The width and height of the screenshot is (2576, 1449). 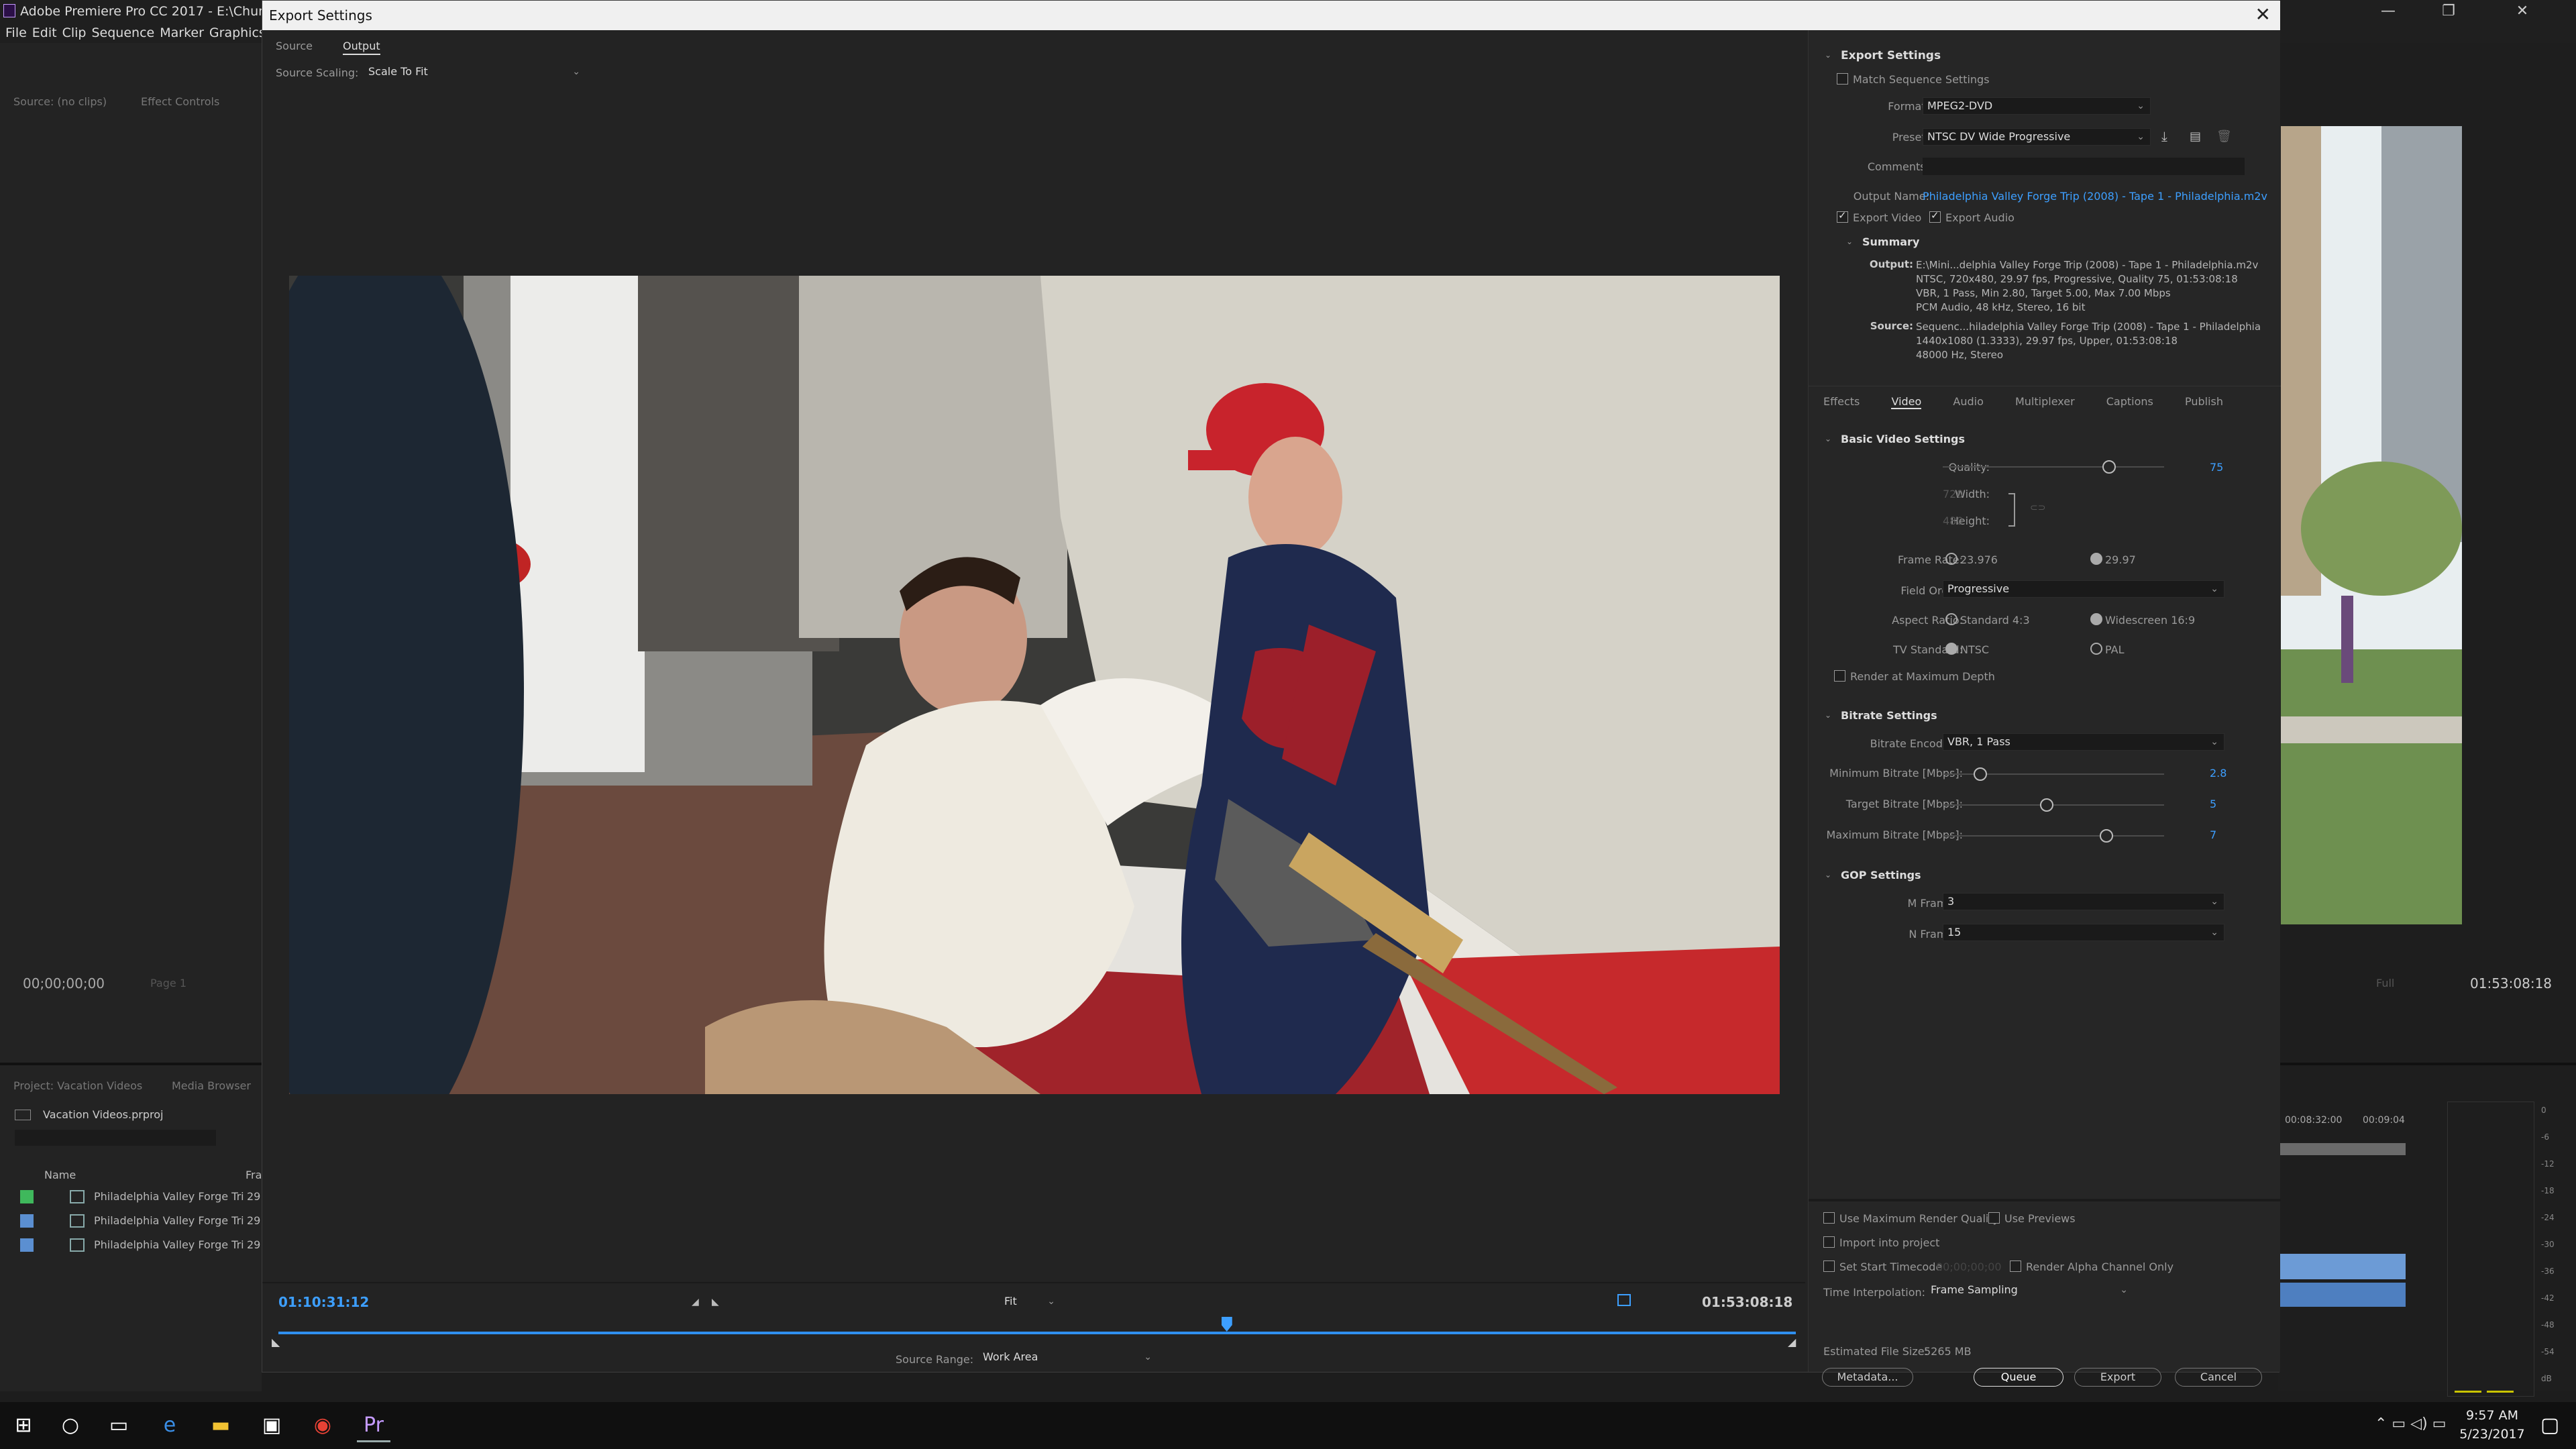 I want to click on column-name-header: Name, so click(x=60, y=1175).